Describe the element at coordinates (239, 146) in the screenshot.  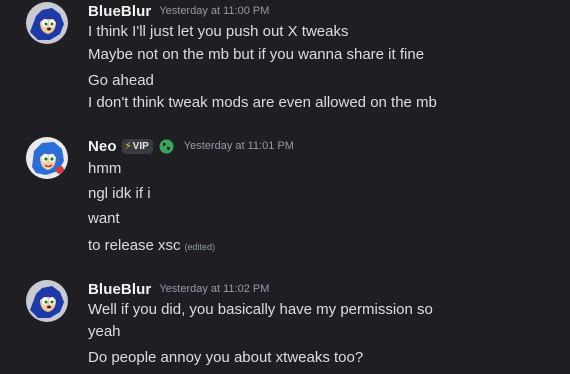
I see `timestamp: Yesterday at 11:01 PM` at that location.